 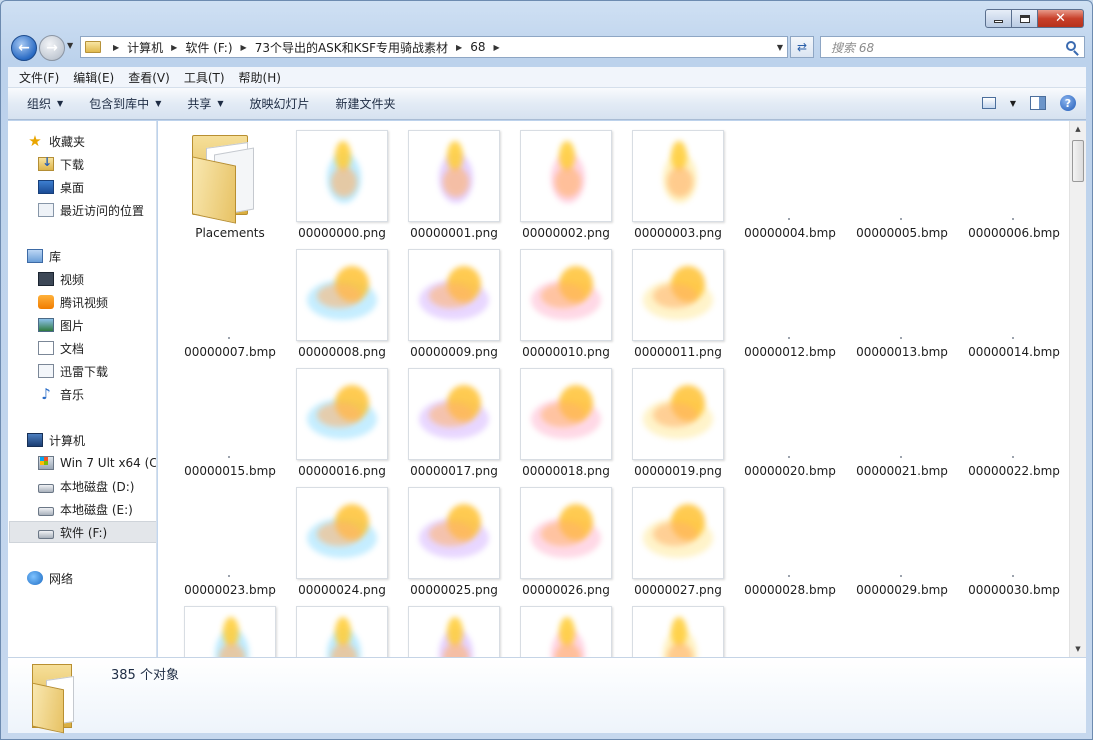 I want to click on nav-item-tencent-video: 腾讯视频, so click(x=97, y=302).